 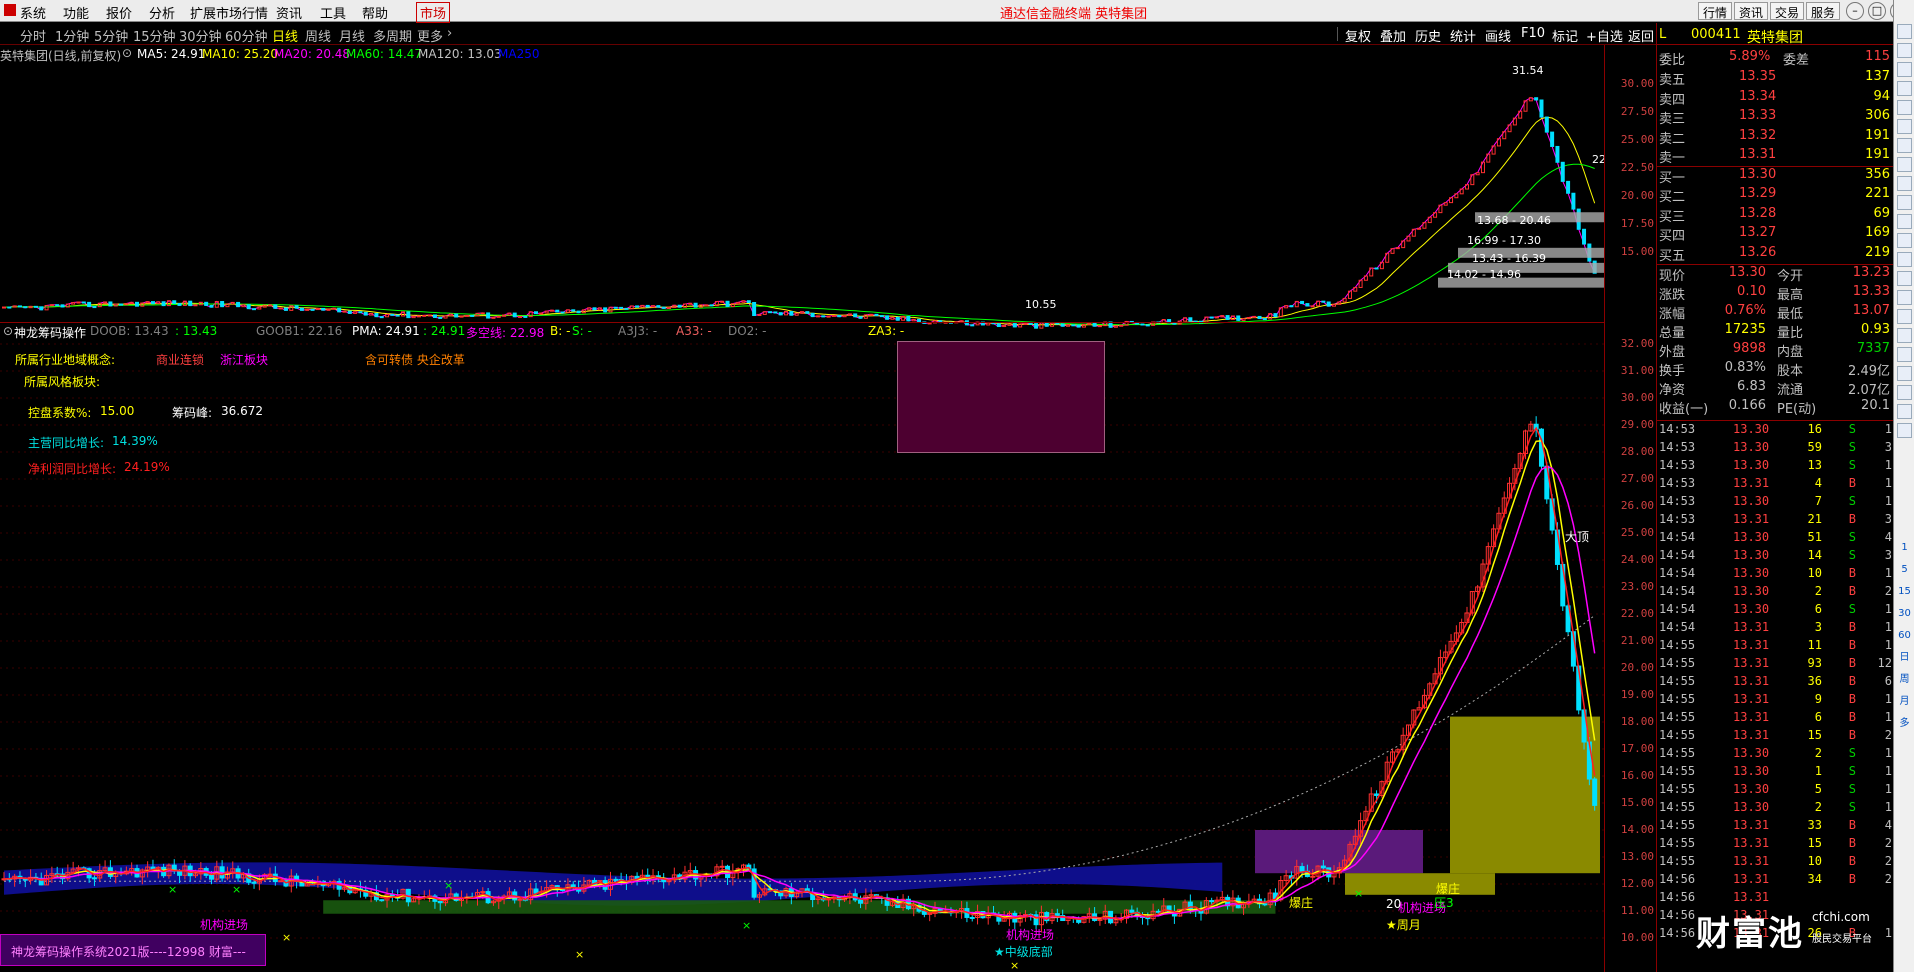 What do you see at coordinates (1904, 373) in the screenshot?
I see `lock-icon` at bounding box center [1904, 373].